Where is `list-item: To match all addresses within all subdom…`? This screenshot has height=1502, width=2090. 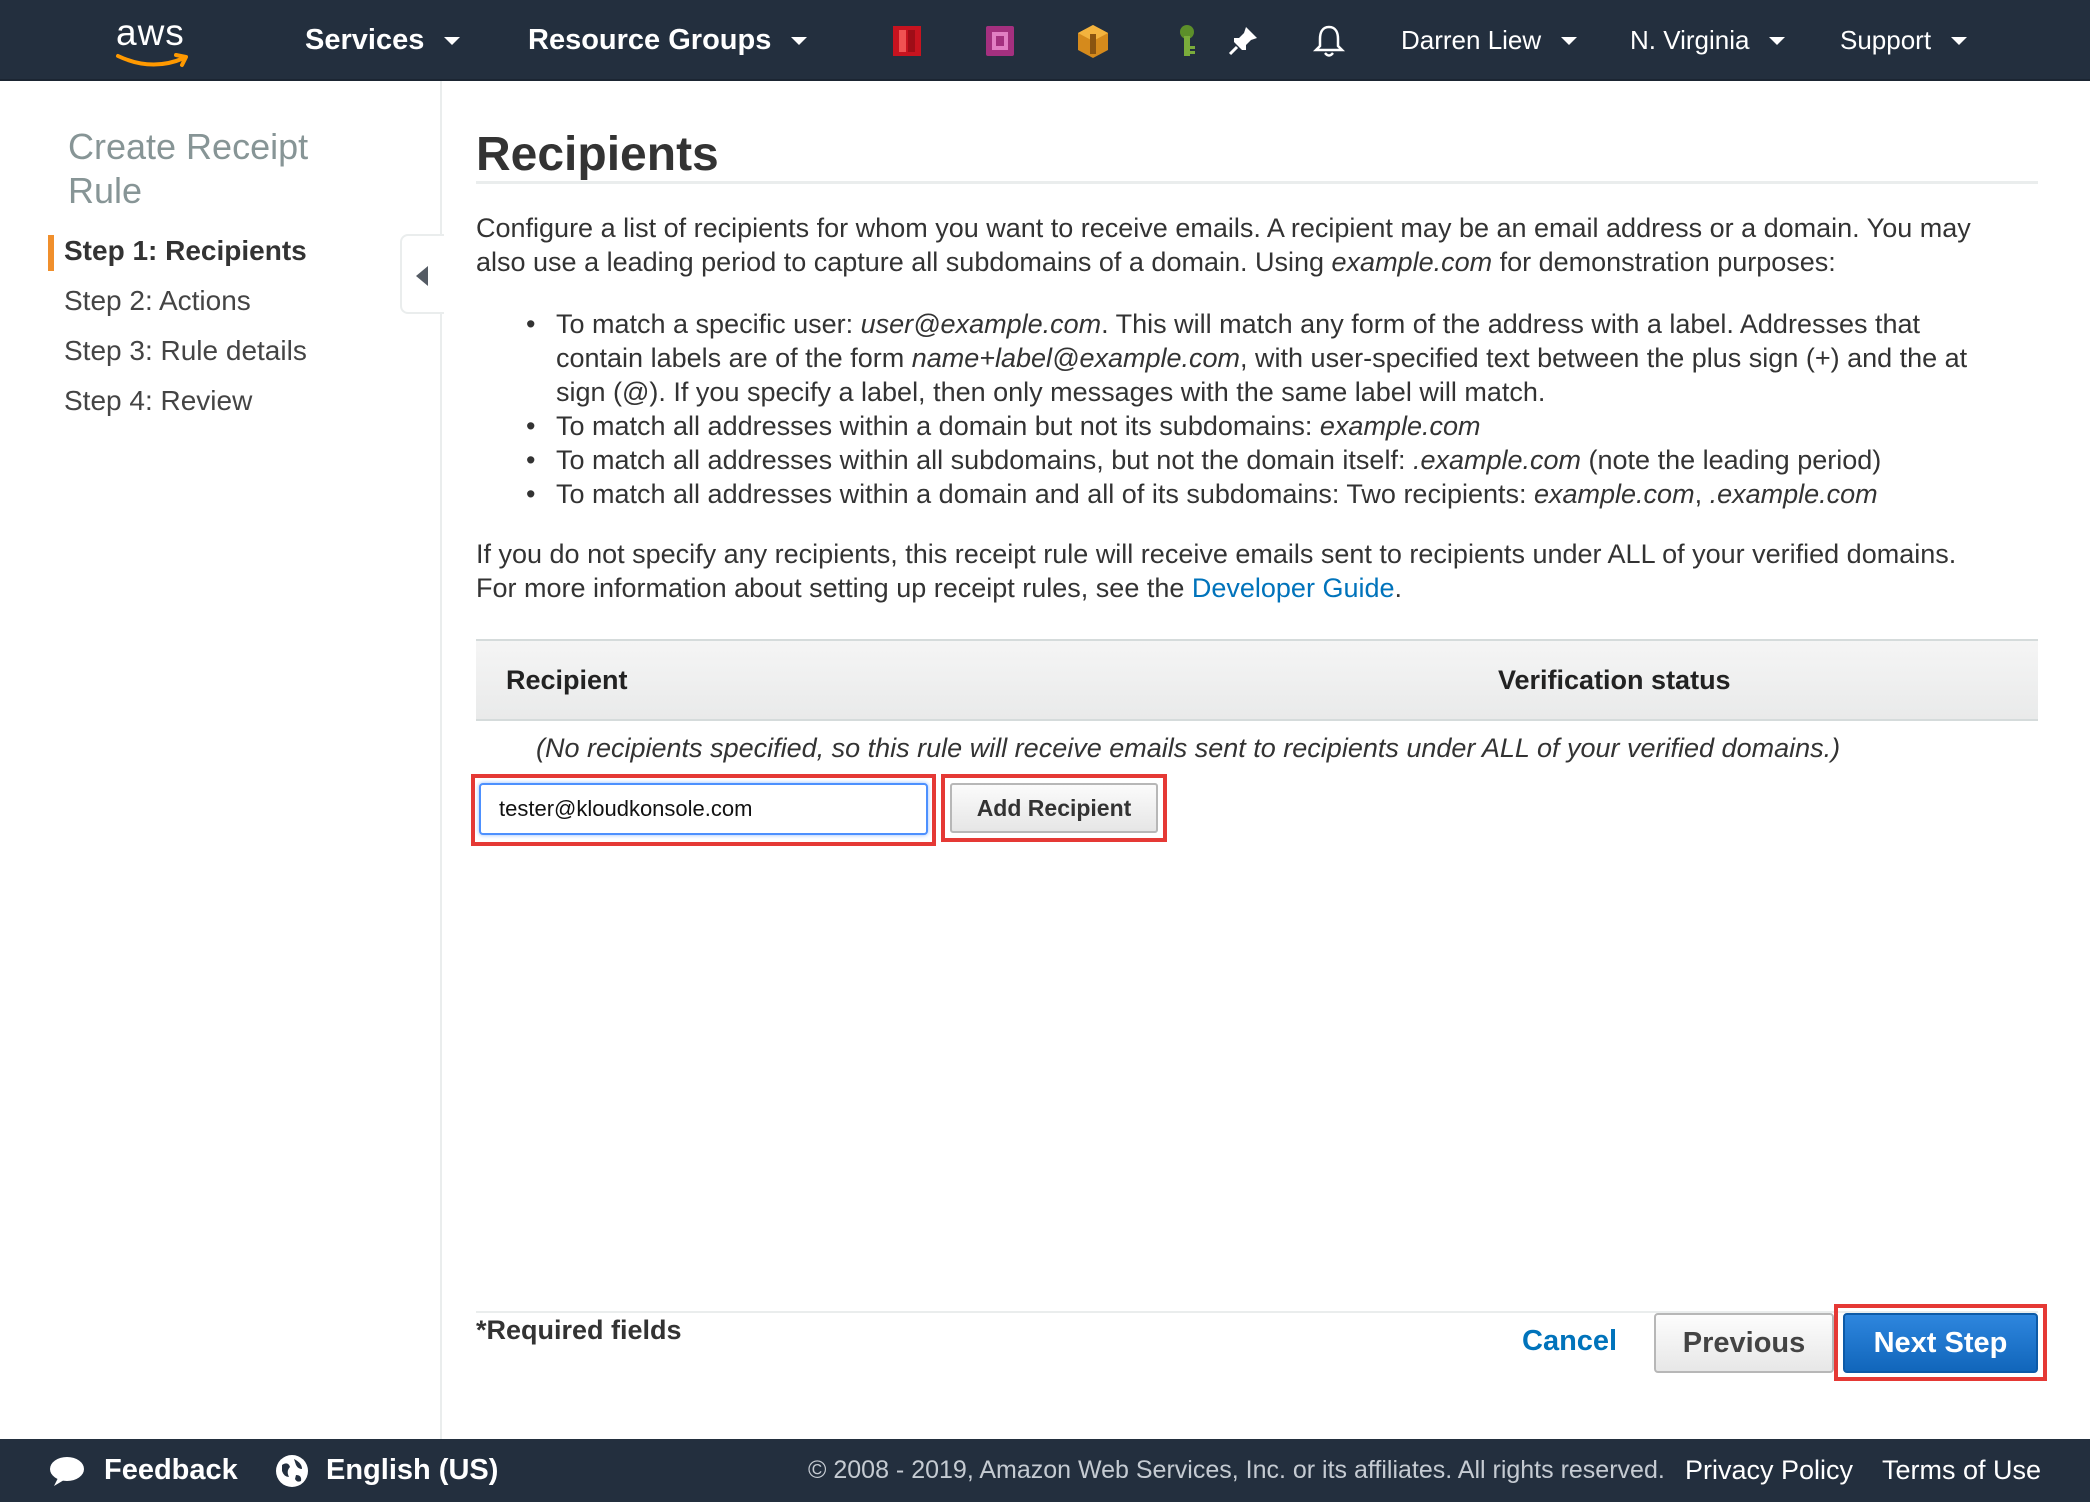
list-item: To match all addresses within all subdom… is located at coordinates (1276, 460).